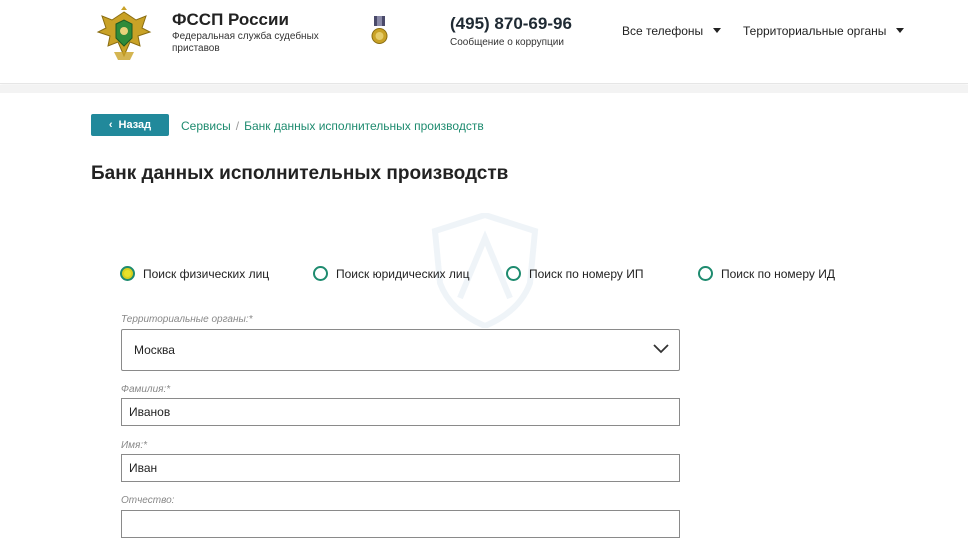 The height and width of the screenshot is (549, 968). Describe the element at coordinates (300, 173) in the screenshot. I see `page-title: Банк данных исполнительных производств` at that location.